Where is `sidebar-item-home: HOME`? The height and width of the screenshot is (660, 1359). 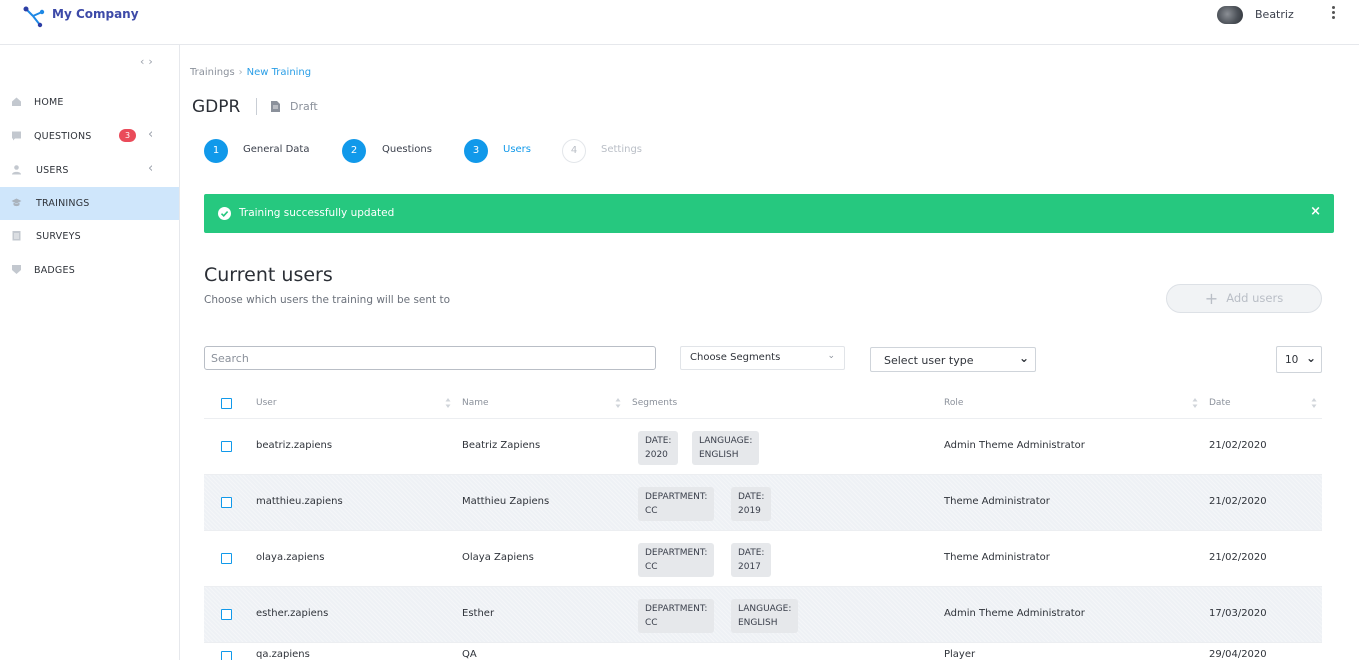 sidebar-item-home: HOME is located at coordinates (89, 102).